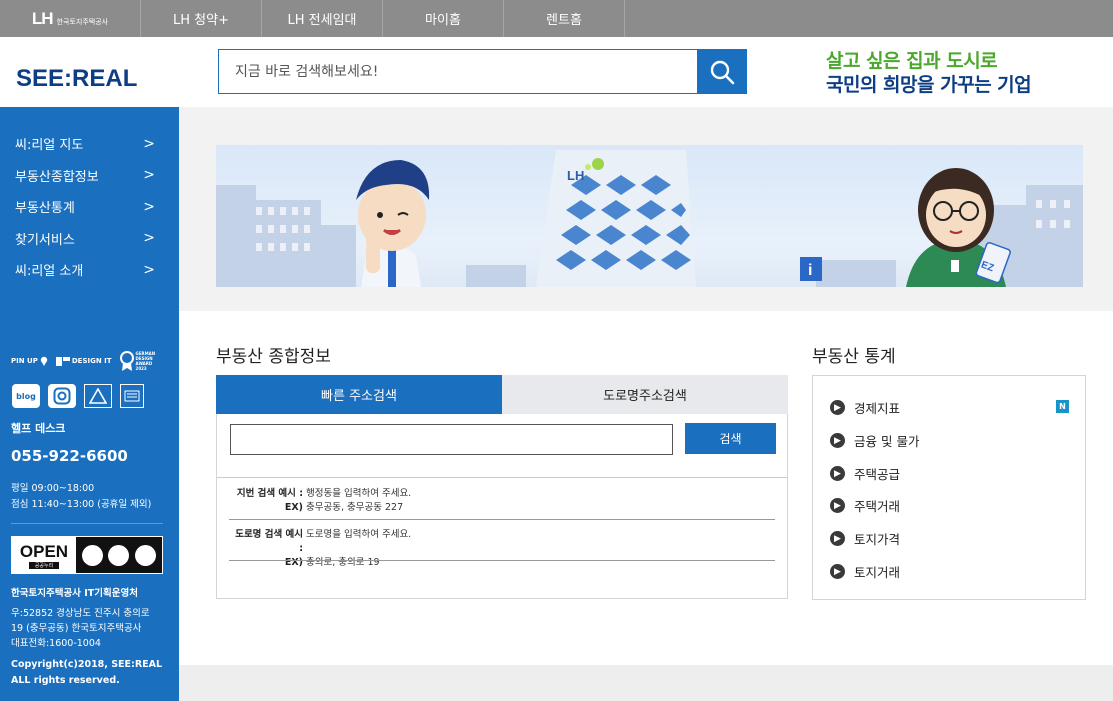  Describe the element at coordinates (83, 361) in the screenshot. I see `designit-award-logo: DESIGN IT` at that location.